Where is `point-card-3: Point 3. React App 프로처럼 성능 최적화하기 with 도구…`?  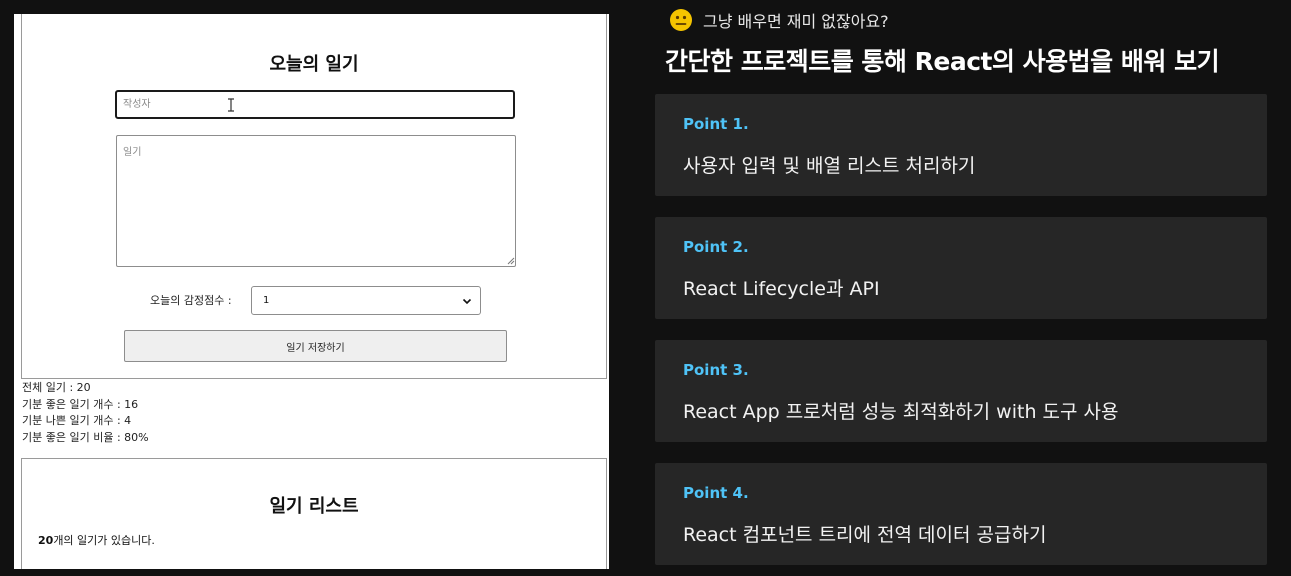
point-card-3: Point 3. React App 프로처럼 성능 최적화하기 with 도구… is located at coordinates (961, 391).